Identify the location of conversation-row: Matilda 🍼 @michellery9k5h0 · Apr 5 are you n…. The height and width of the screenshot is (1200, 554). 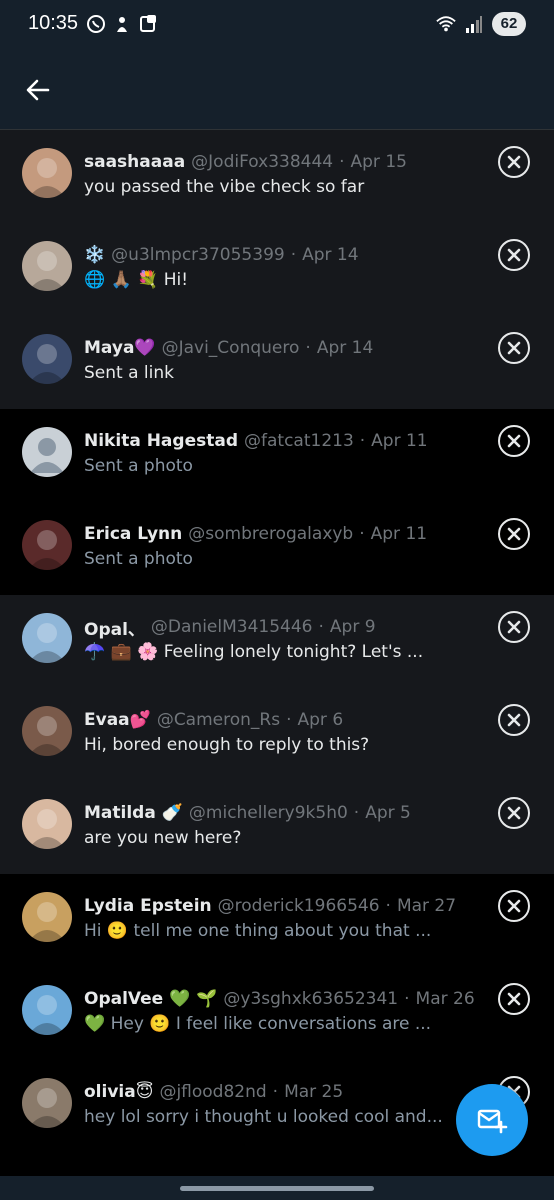
(277, 827).